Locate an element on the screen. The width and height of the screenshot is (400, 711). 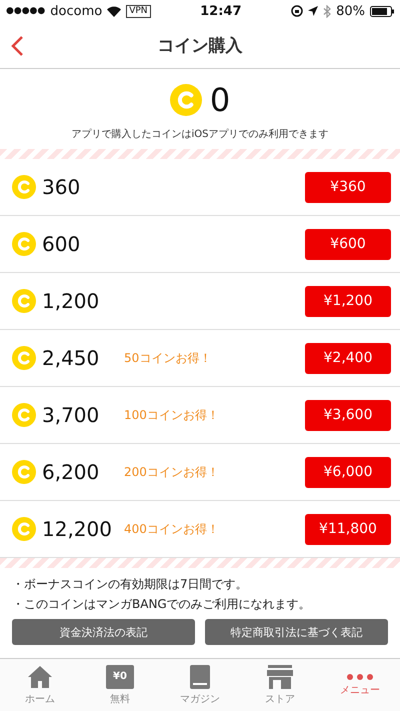
price-button: ¥6,000 is located at coordinates (348, 472).